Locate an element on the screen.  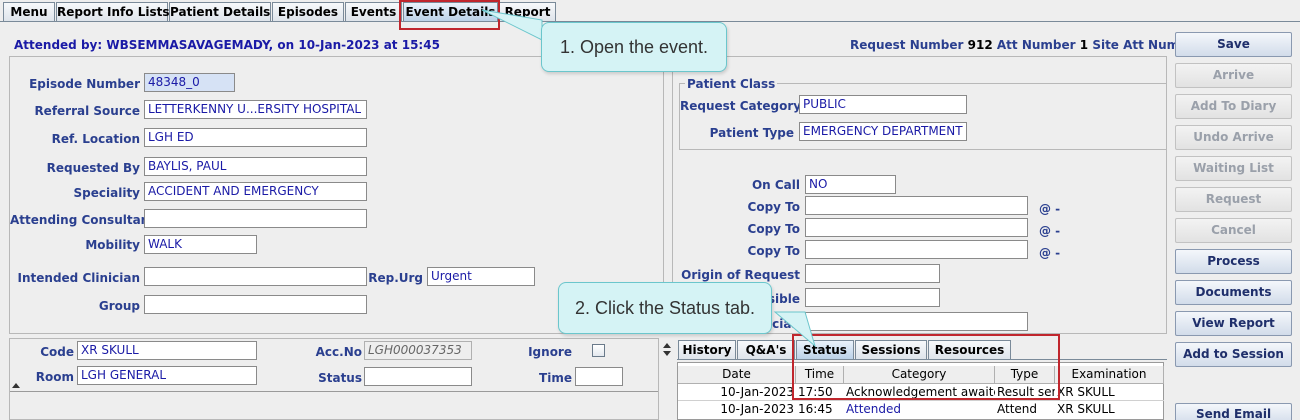
att-number-label: Att Number is located at coordinates (1036, 45).